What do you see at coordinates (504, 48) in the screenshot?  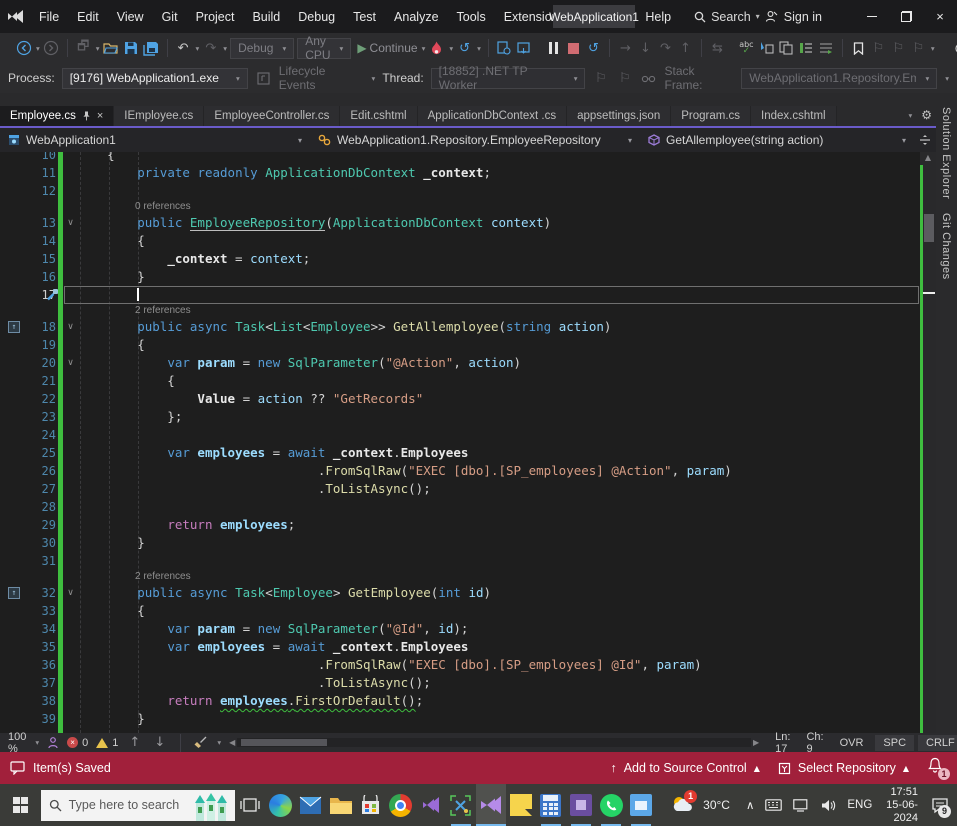 I see `application-insights-icon` at bounding box center [504, 48].